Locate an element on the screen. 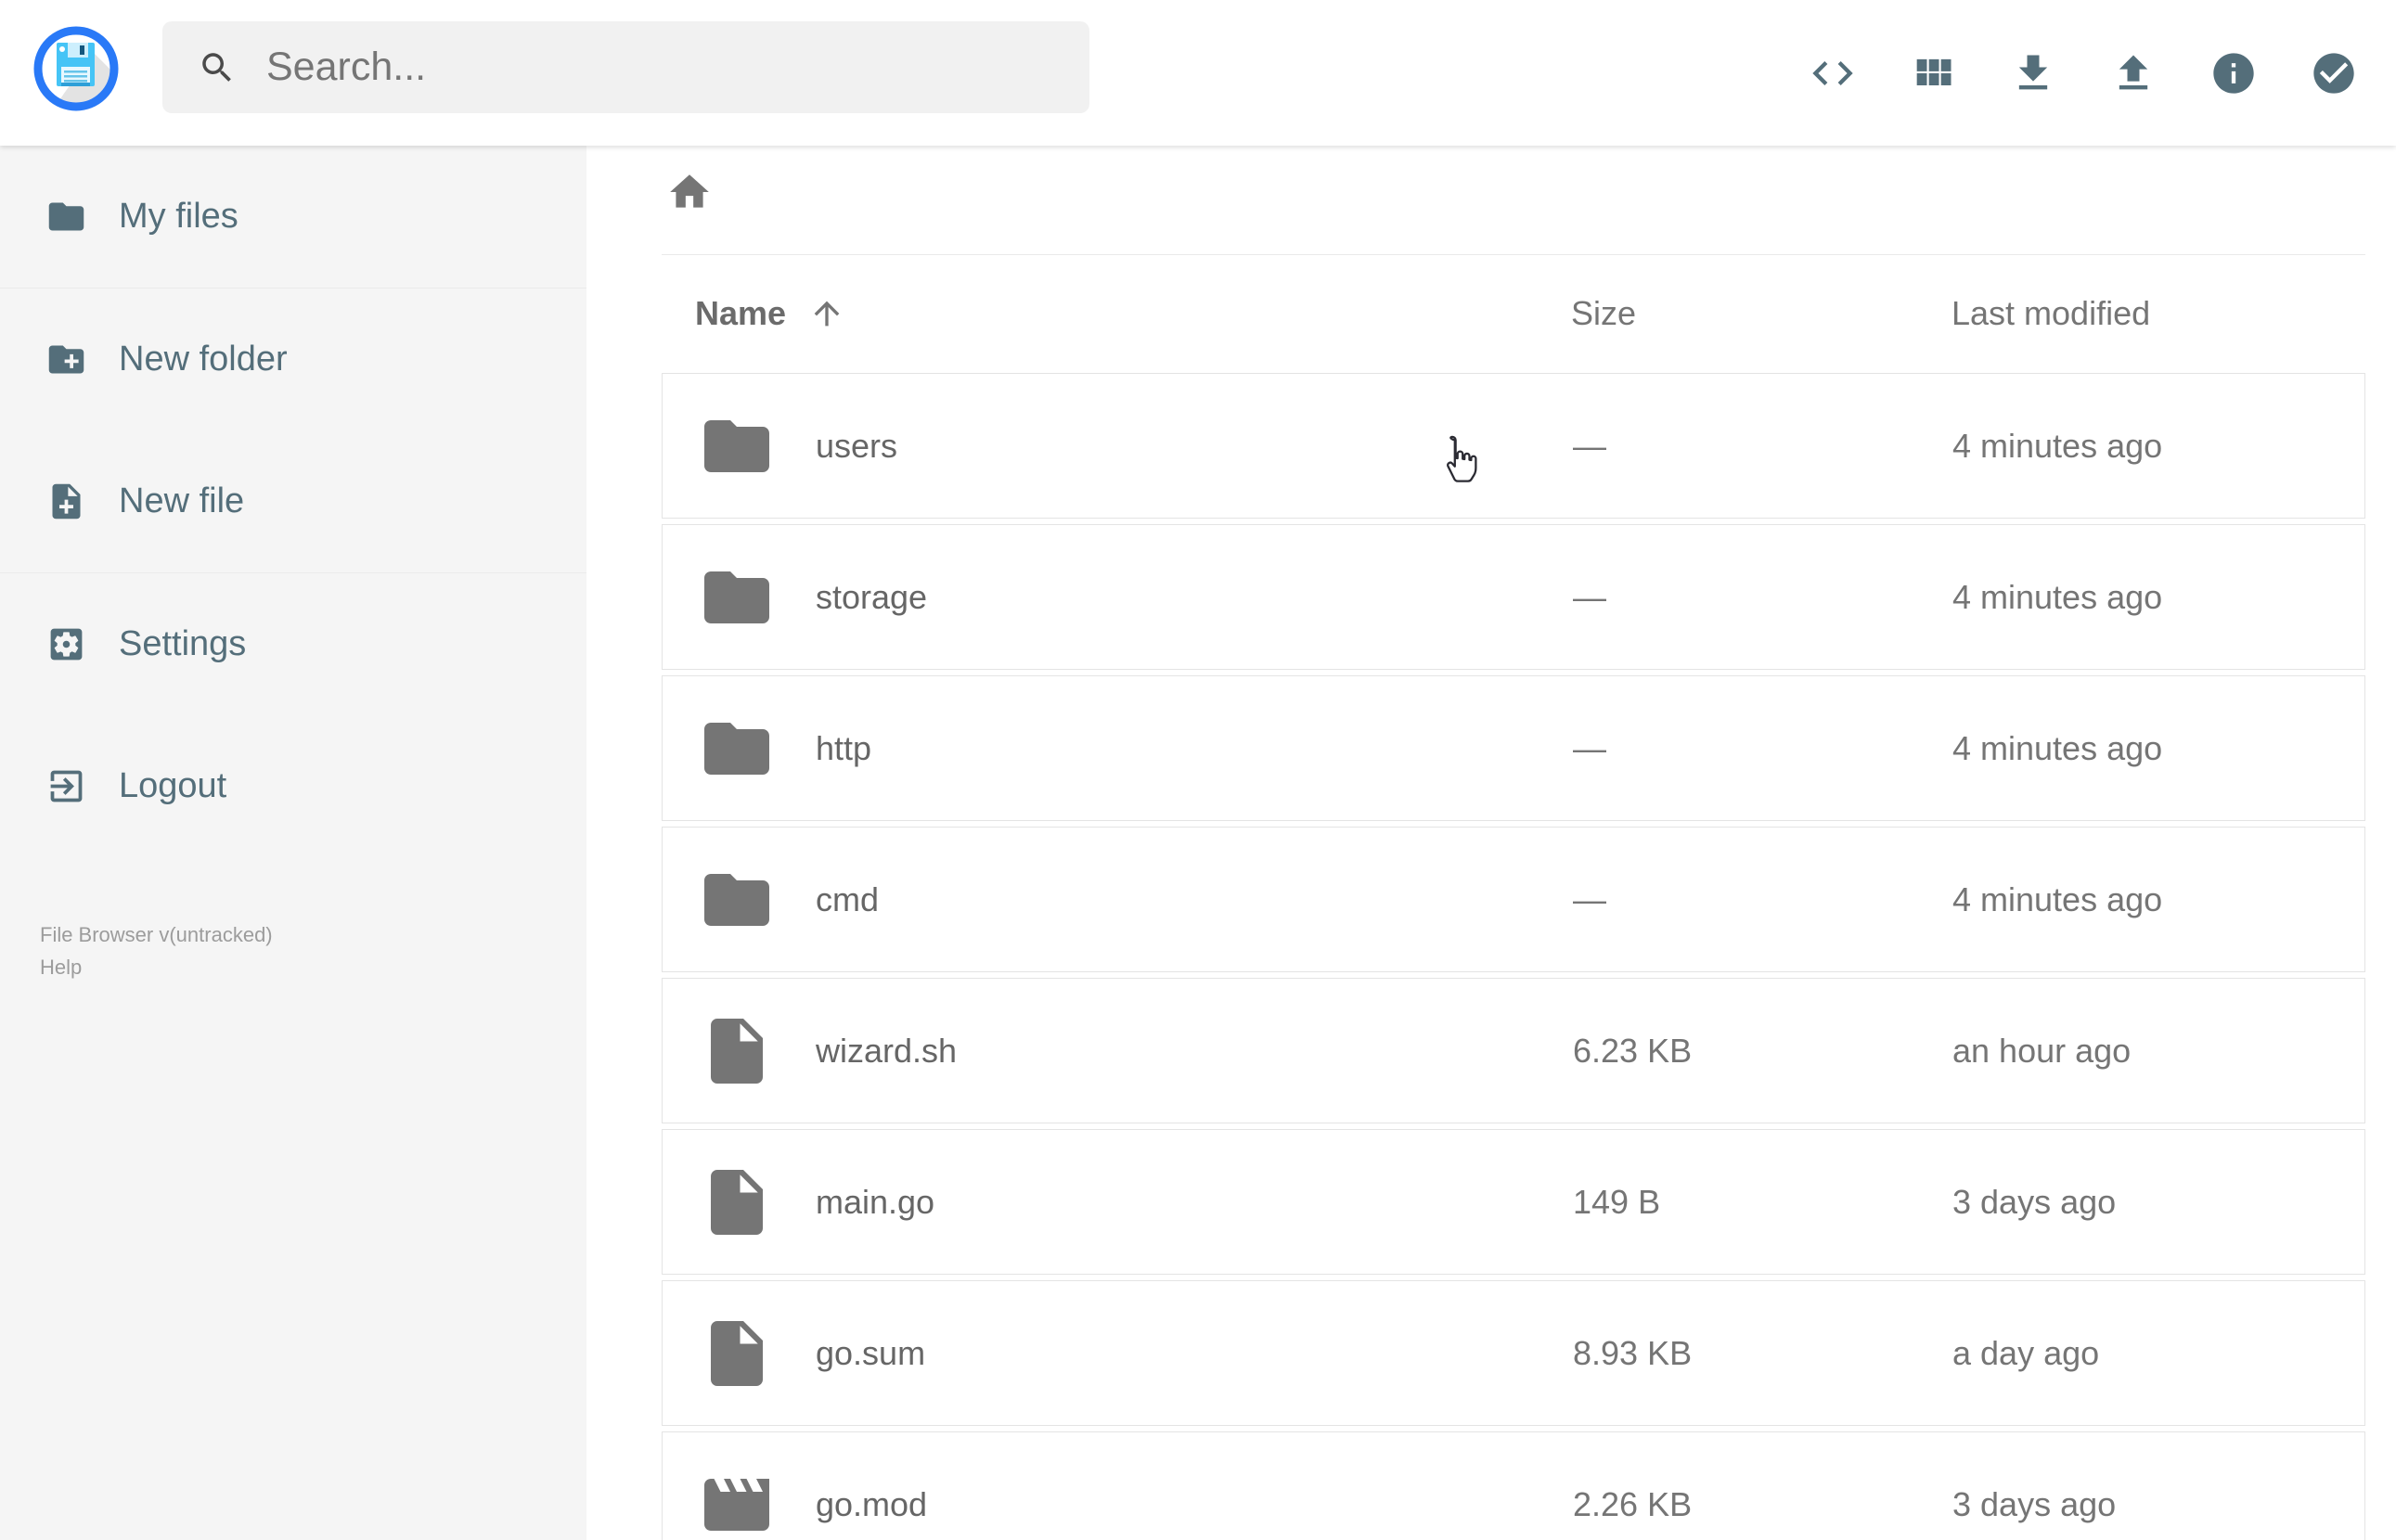 Image resolution: width=2396 pixels, height=1540 pixels. logout-icon is located at coordinates (66, 786).